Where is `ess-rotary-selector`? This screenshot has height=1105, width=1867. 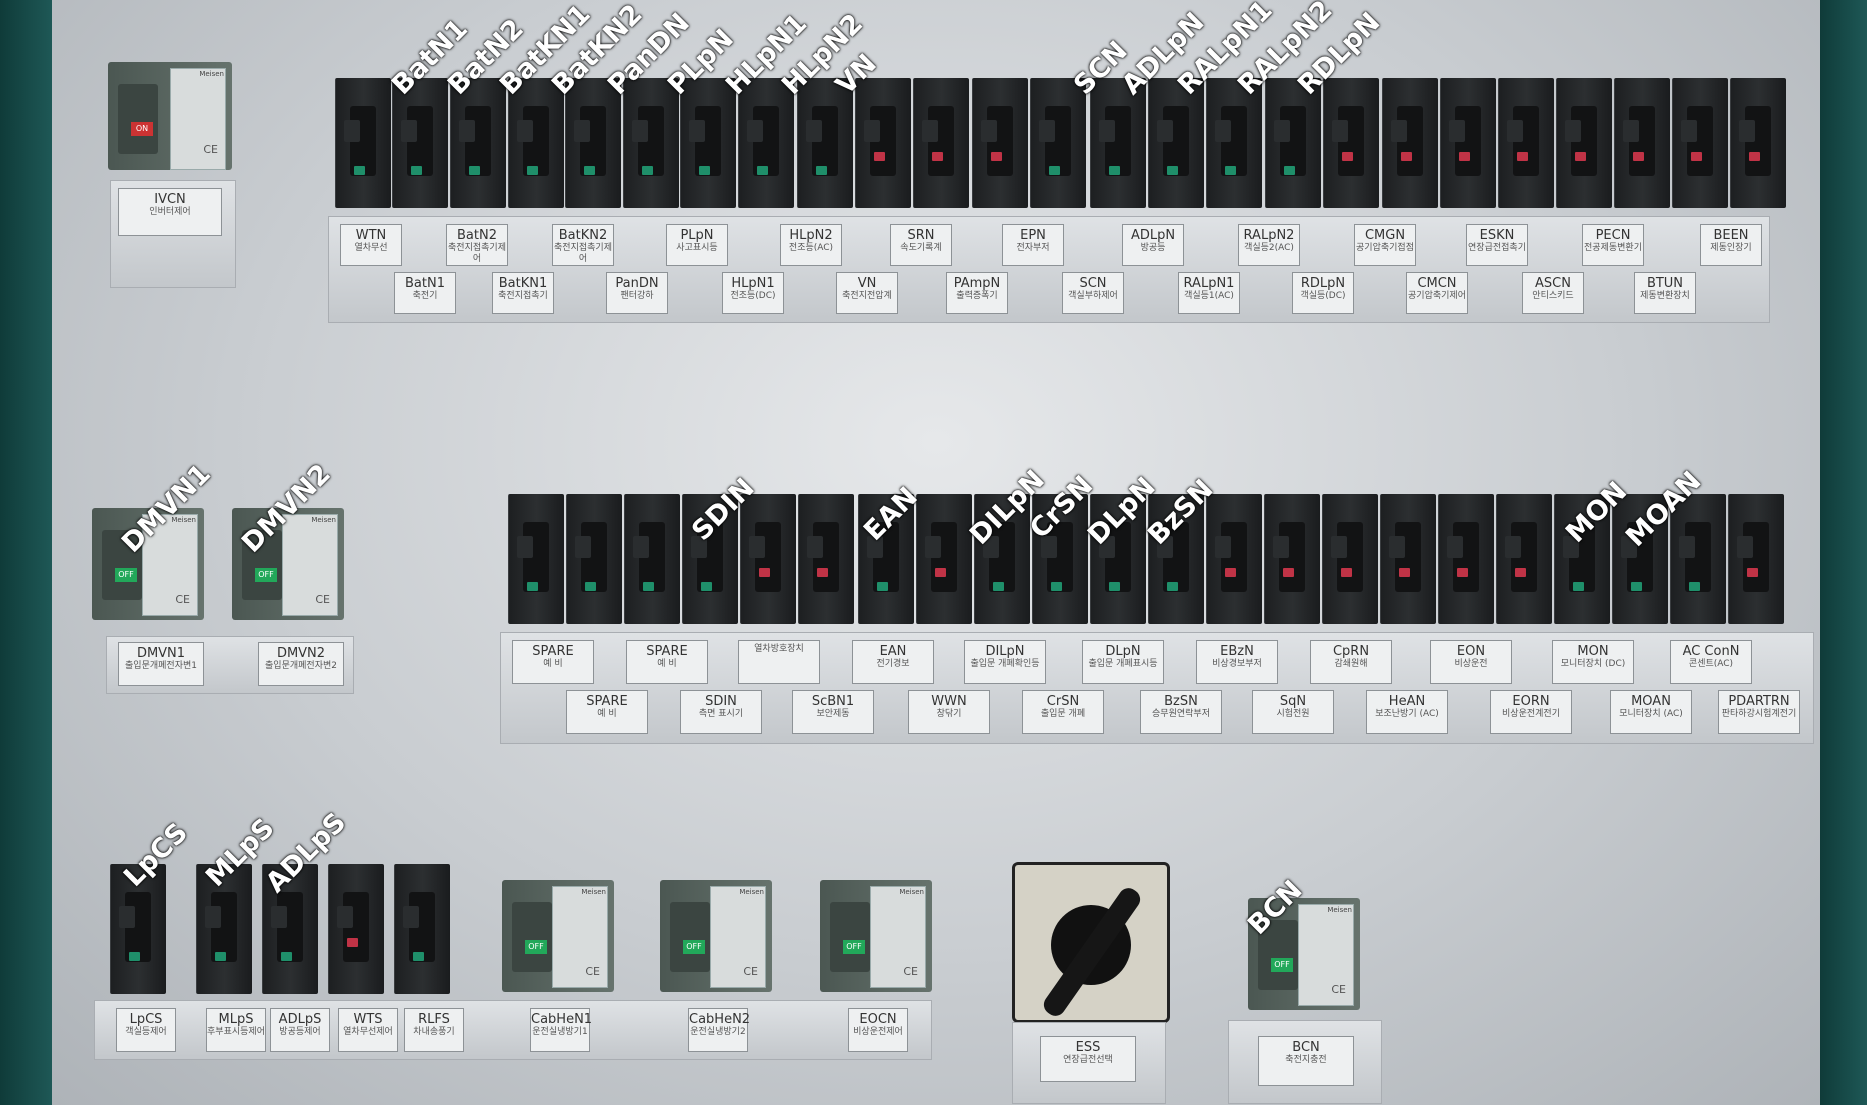
ess-rotary-selector is located at coordinates (1092, 952).